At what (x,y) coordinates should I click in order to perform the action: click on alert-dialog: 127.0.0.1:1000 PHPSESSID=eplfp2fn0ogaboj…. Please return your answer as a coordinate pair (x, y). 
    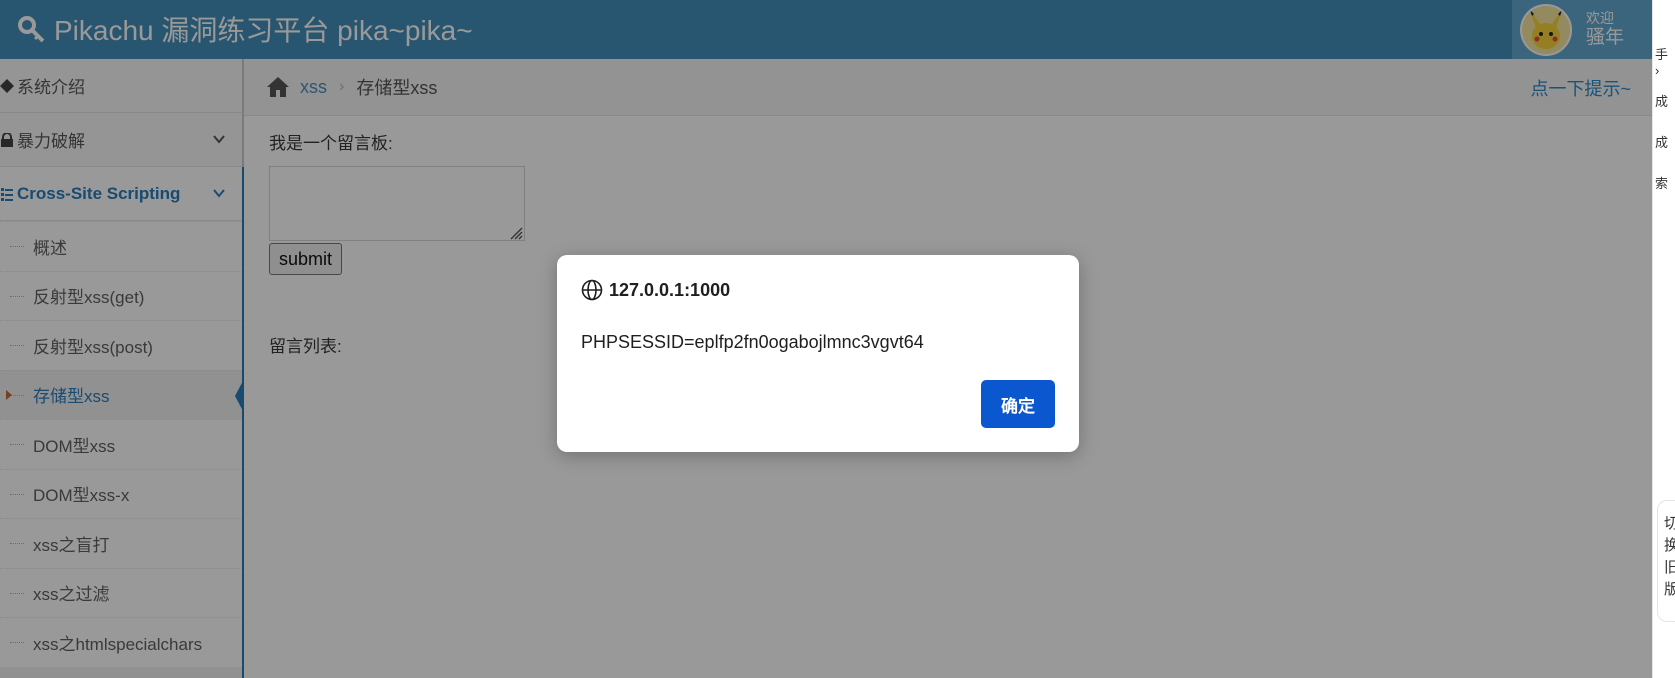
    Looking at the image, I should click on (818, 353).